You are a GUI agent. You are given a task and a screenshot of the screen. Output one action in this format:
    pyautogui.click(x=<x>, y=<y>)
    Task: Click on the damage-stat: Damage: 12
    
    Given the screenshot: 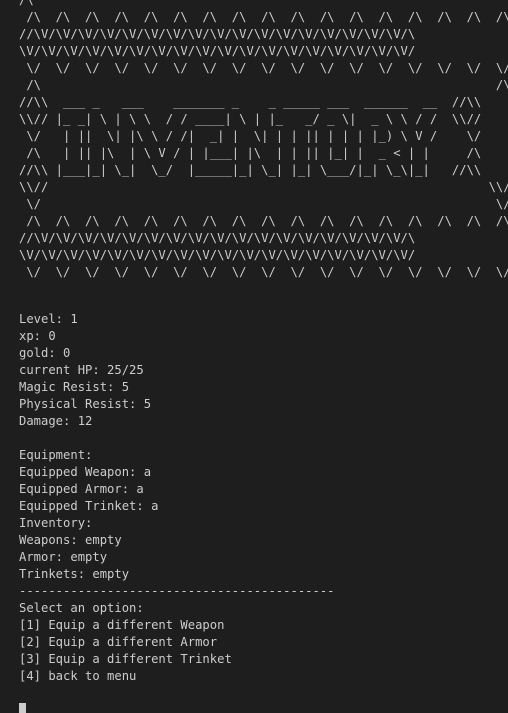 What is the action you would take?
    pyautogui.click(x=56, y=421)
    